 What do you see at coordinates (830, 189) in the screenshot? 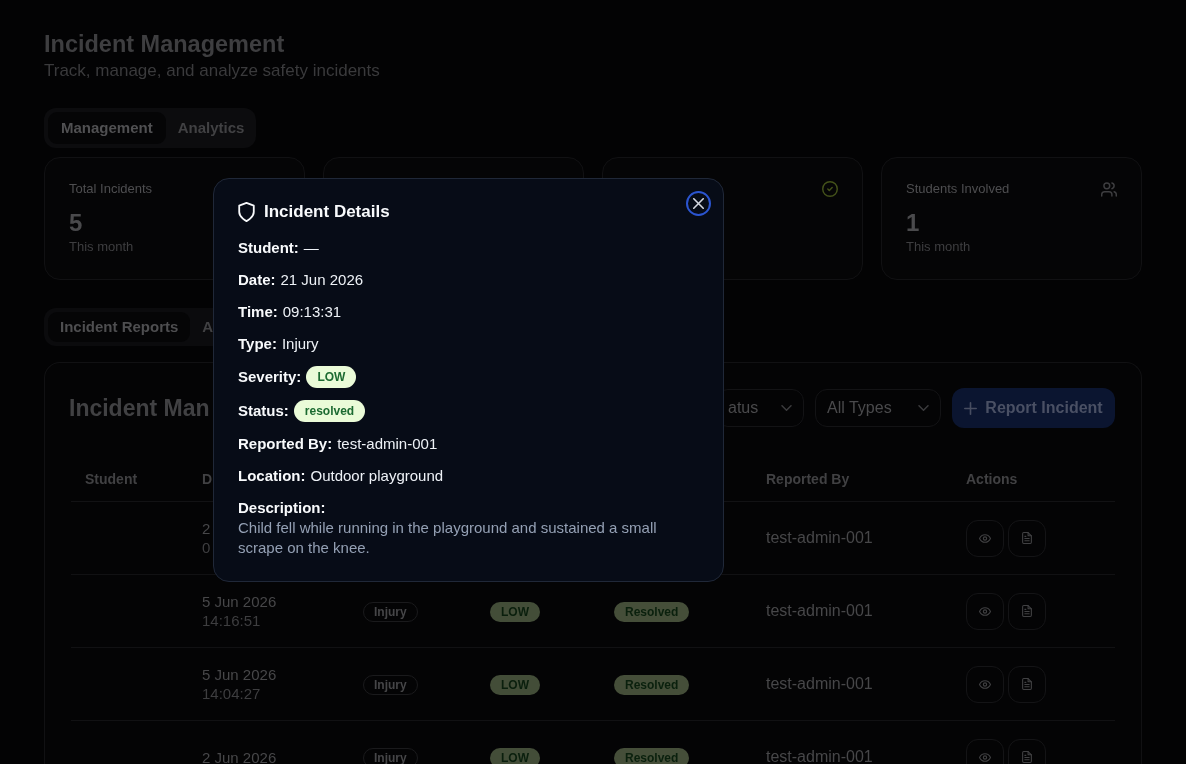
I see `check-circle-icon` at bounding box center [830, 189].